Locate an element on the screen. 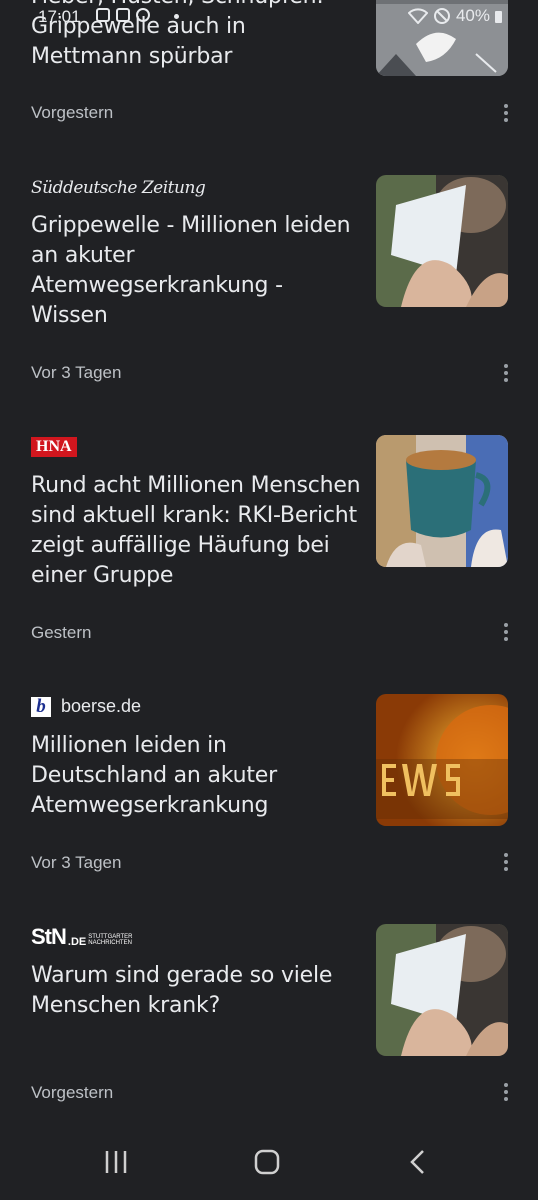 Image resolution: width=538 pixels, height=1200 pixels. source-logo-boerse: b is located at coordinates (41, 706).